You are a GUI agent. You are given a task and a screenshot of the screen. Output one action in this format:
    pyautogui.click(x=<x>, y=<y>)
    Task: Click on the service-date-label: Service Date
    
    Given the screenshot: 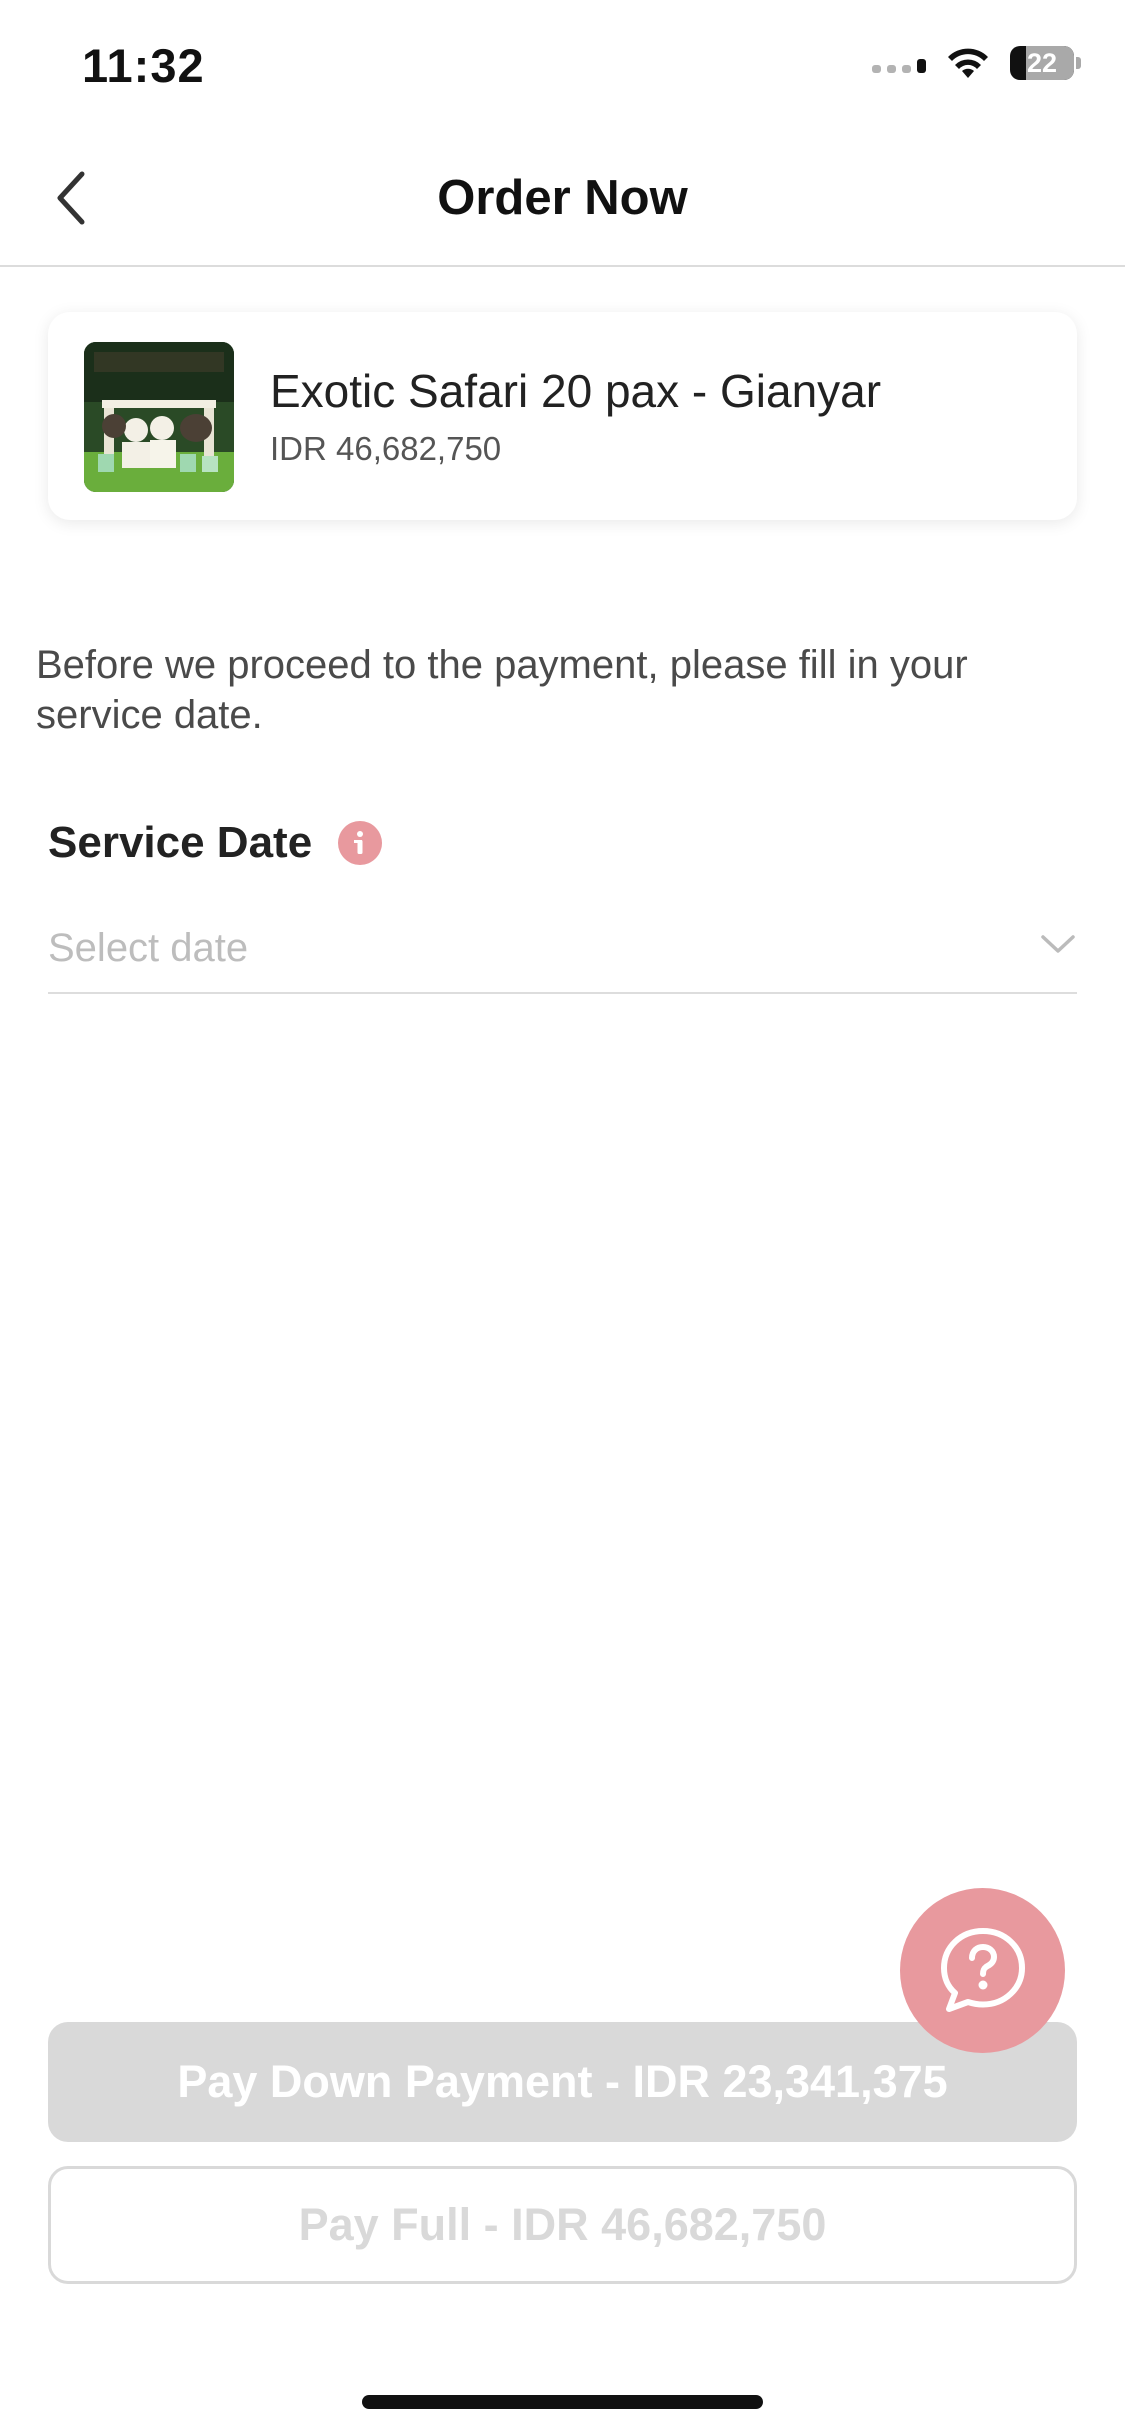 What is the action you would take?
    pyautogui.click(x=180, y=842)
    